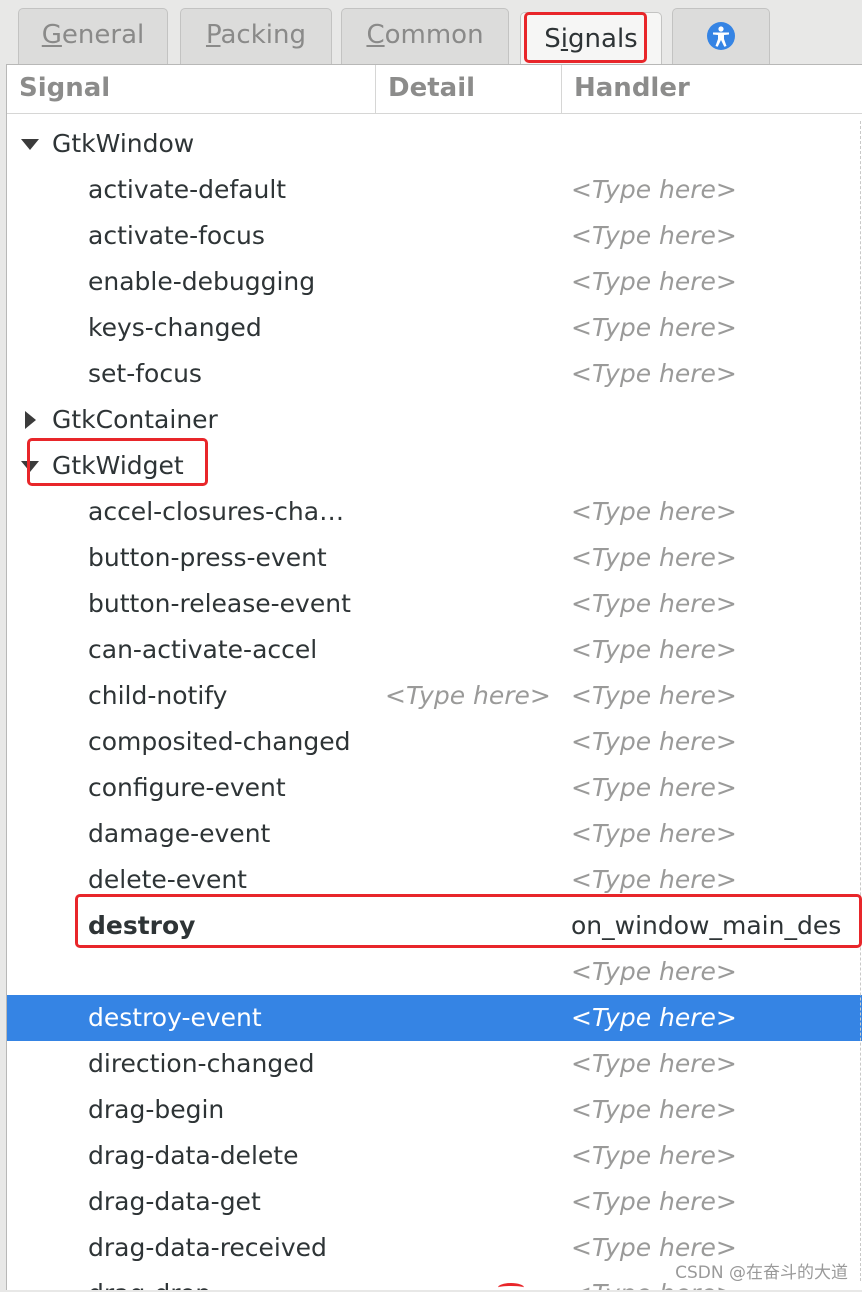 The width and height of the screenshot is (862, 1292). I want to click on signal-name: enable-debugging, so click(202, 281).